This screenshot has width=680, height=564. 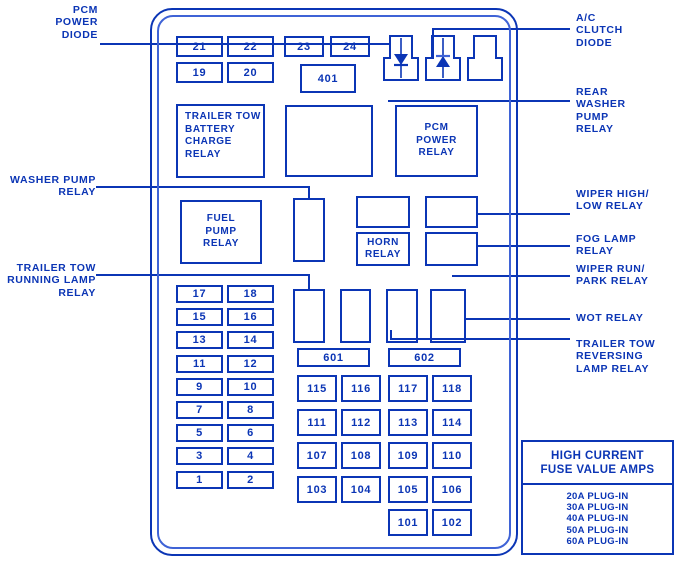 What do you see at coordinates (199, 46) in the screenshot?
I see `fuse-21: 21` at bounding box center [199, 46].